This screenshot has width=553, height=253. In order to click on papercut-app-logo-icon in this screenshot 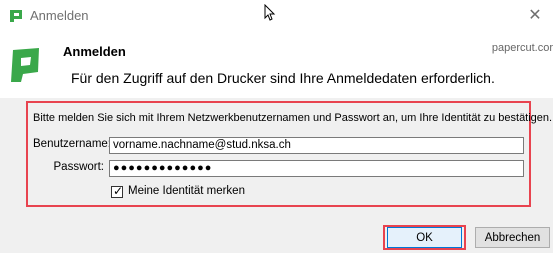, I will do `click(25, 65)`.